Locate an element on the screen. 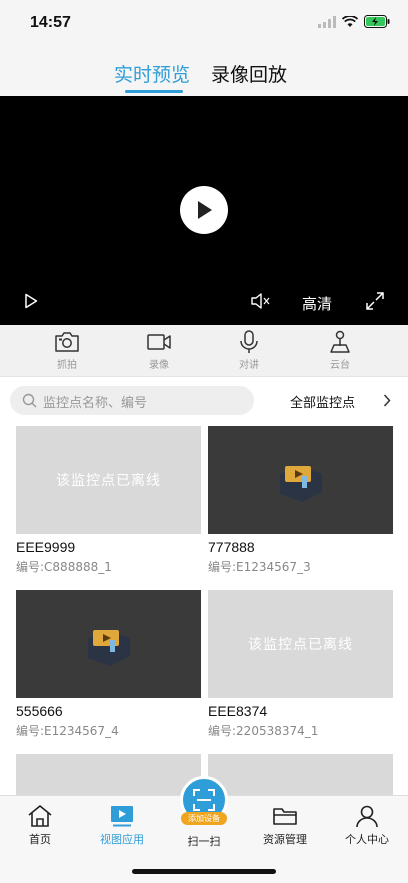  intercom-button: 对讲 is located at coordinates (249, 350).